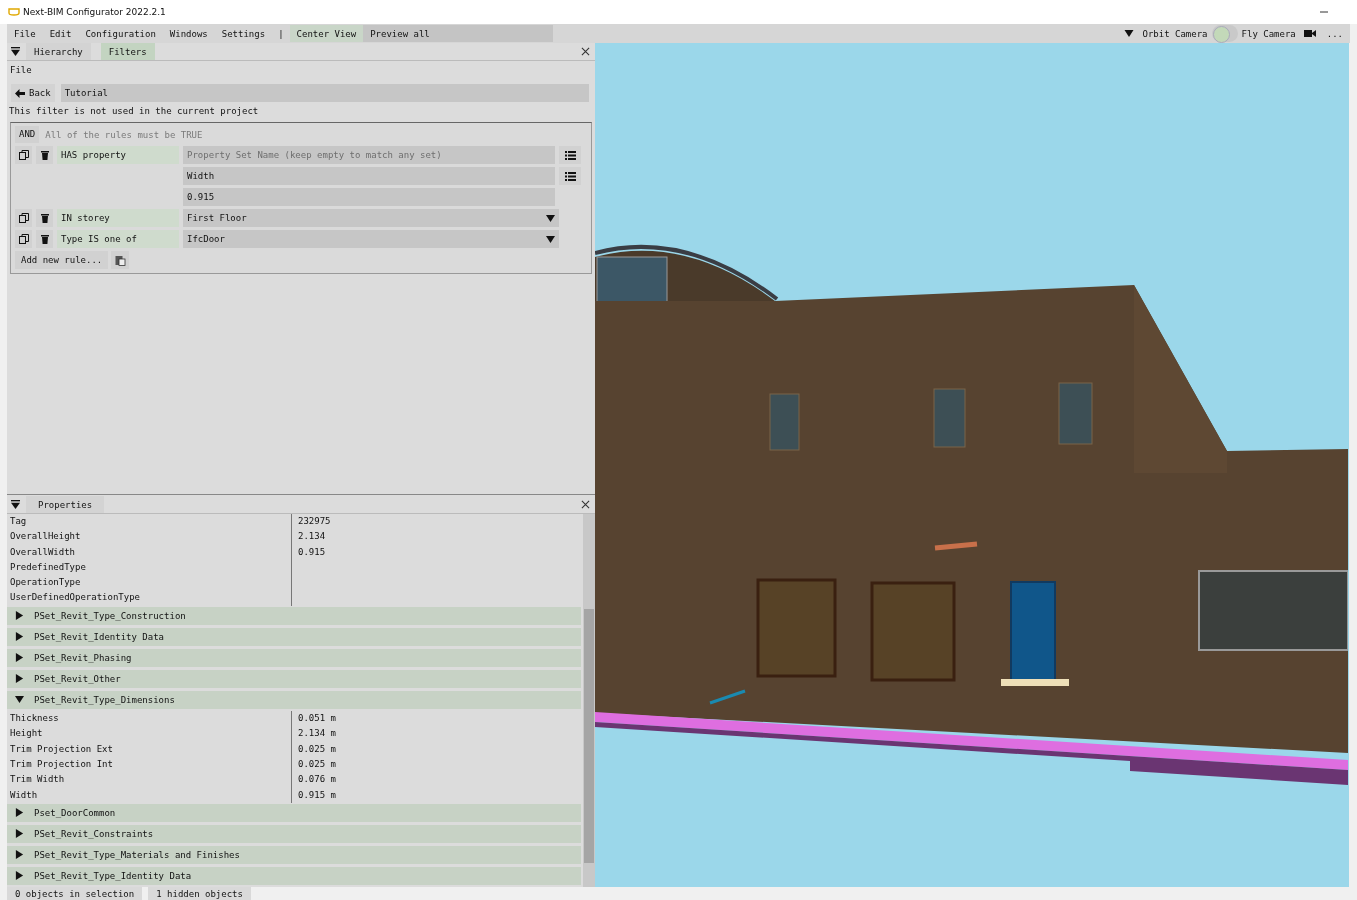 The image size is (1357, 900). Describe the element at coordinates (149, 583) in the screenshot. I see `property-name: OperationType` at that location.